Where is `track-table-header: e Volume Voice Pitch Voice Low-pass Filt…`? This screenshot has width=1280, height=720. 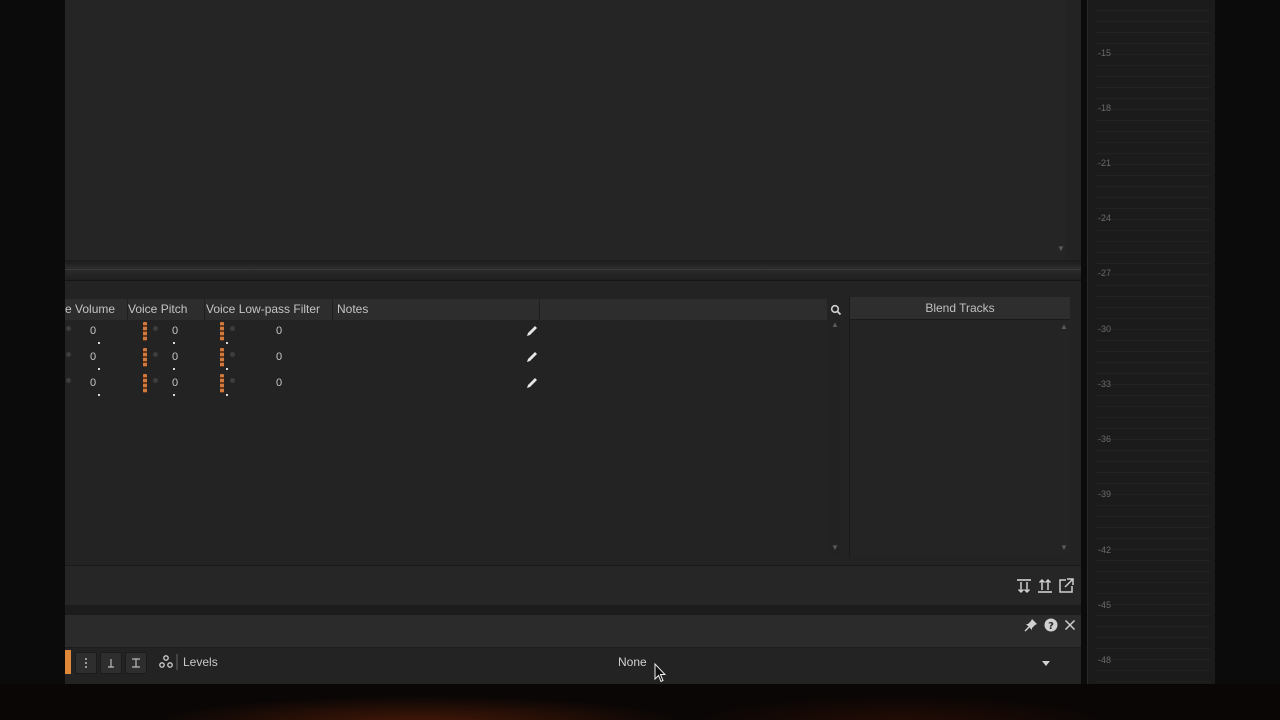
track-table-header: e Volume Voice Pitch Voice Low-pass Filt… is located at coordinates (446, 310).